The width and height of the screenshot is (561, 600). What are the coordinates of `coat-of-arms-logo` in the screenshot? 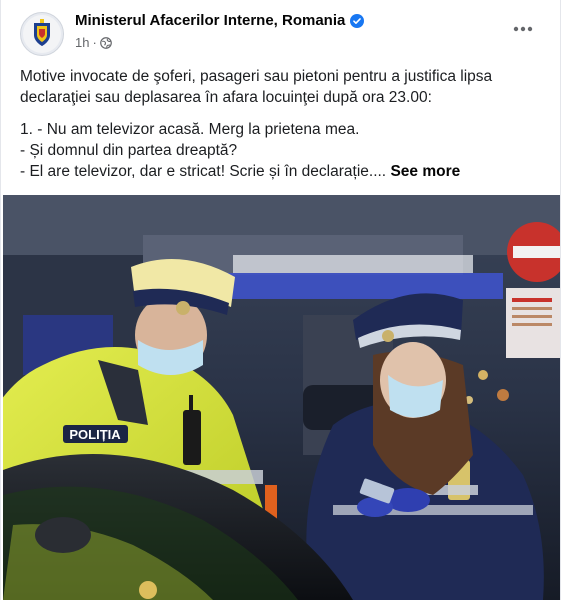 It's located at (42, 34).